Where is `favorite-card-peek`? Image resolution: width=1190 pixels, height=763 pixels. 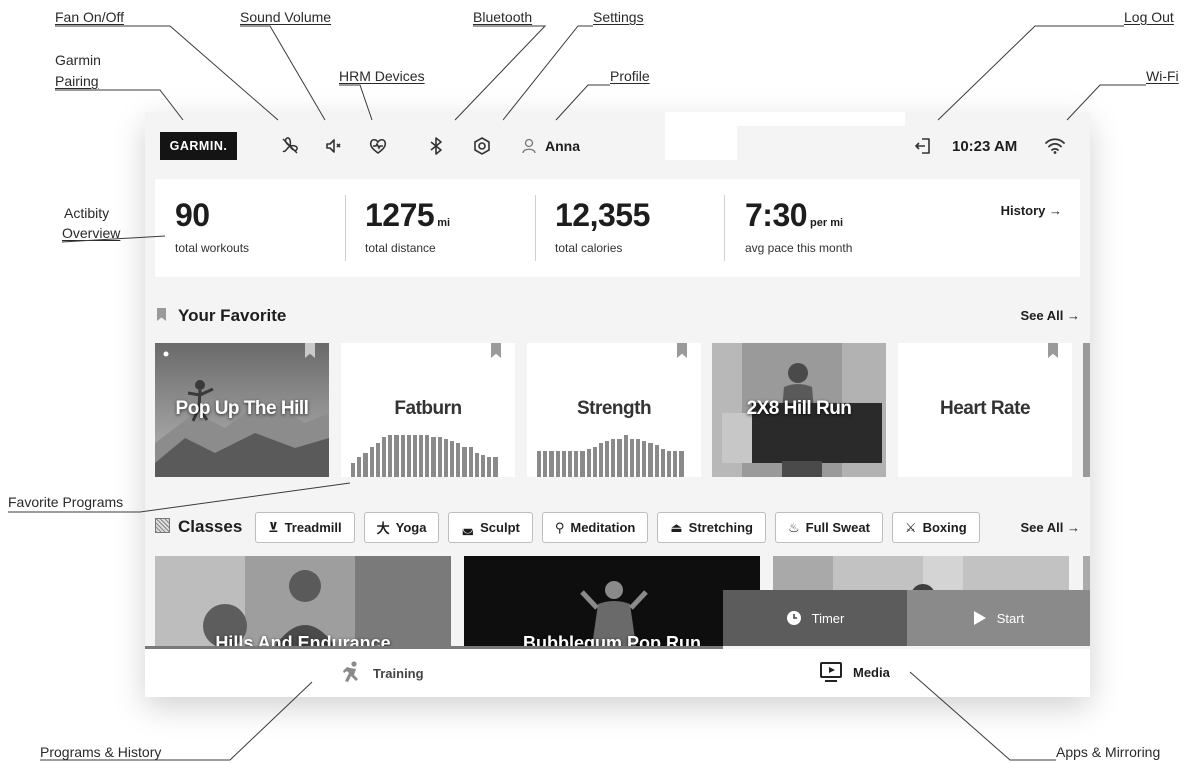 favorite-card-peek is located at coordinates (1086, 410).